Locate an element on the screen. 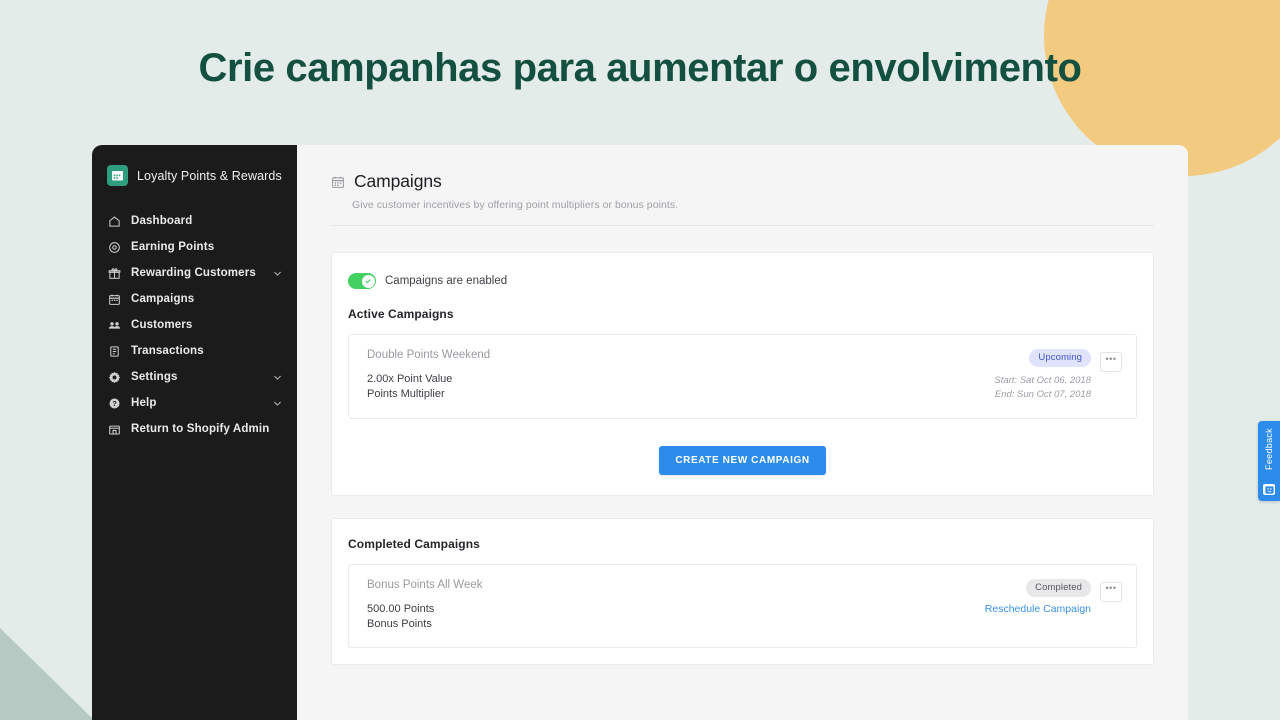 The width and height of the screenshot is (1280, 720). decorative-triangle-bottom-left is located at coordinates (47, 674).